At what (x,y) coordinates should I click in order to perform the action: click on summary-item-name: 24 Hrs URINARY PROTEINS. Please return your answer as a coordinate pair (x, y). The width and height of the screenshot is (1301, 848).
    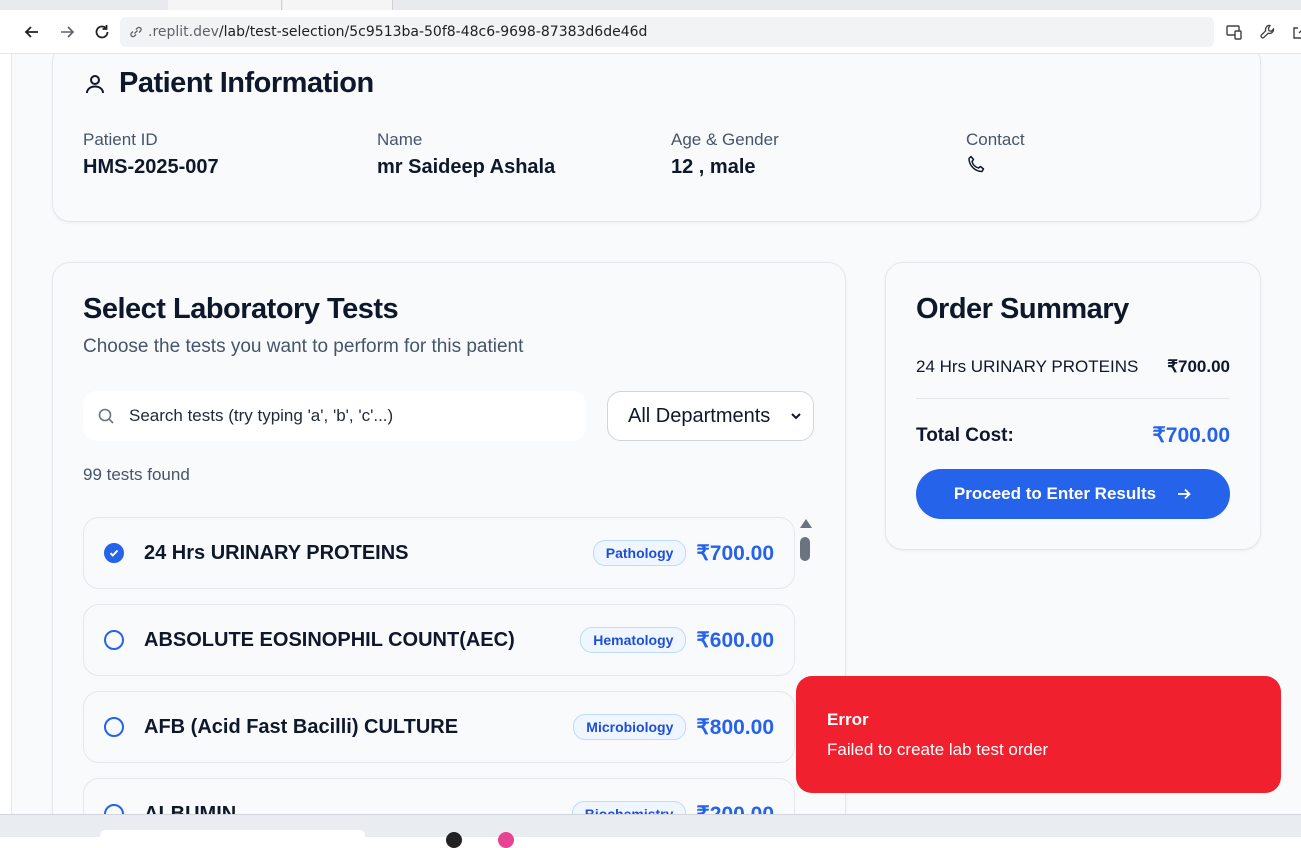
    Looking at the image, I should click on (1027, 366).